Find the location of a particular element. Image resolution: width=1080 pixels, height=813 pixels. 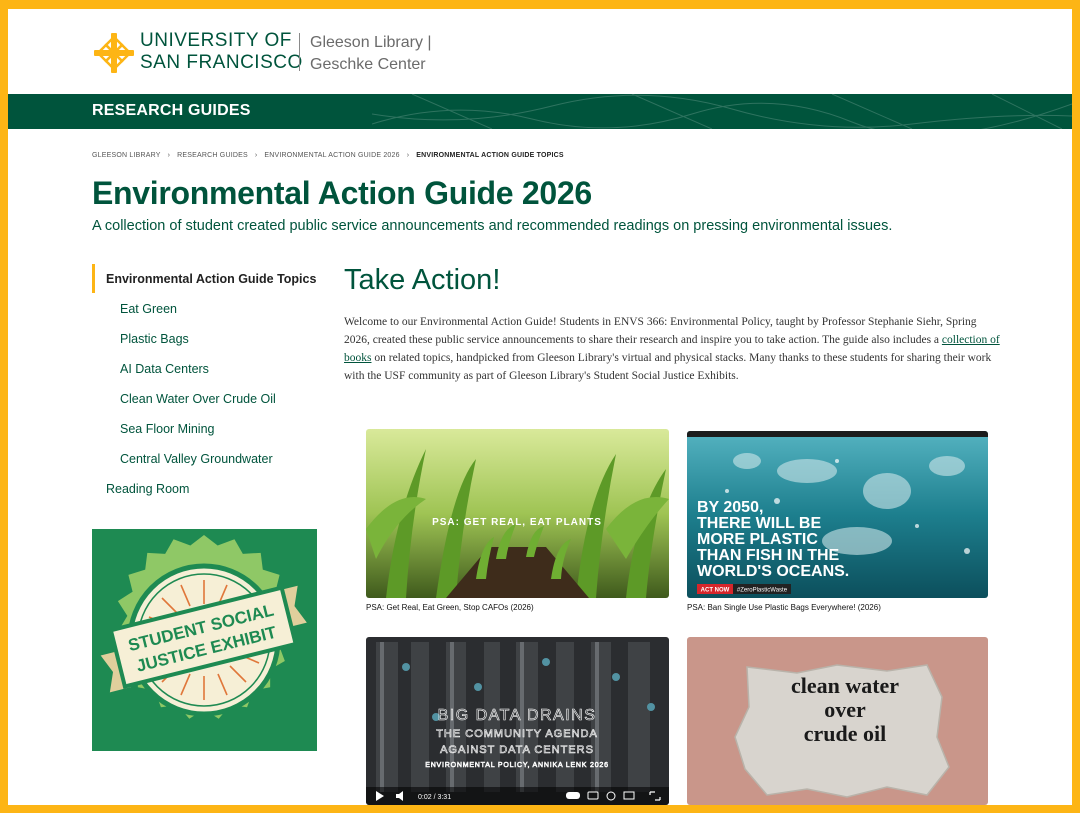

video-time: 0:02 / 3:31 is located at coordinates (434, 797).